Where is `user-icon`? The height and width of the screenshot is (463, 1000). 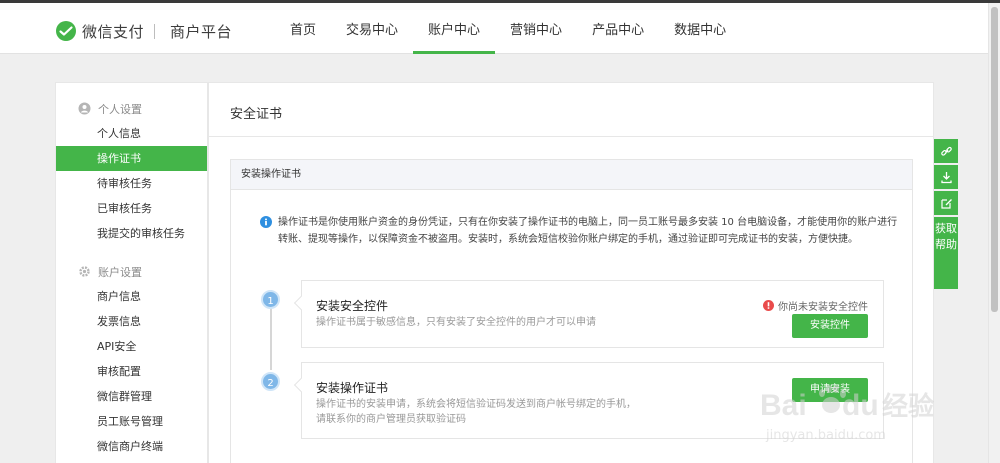 user-icon is located at coordinates (84, 108).